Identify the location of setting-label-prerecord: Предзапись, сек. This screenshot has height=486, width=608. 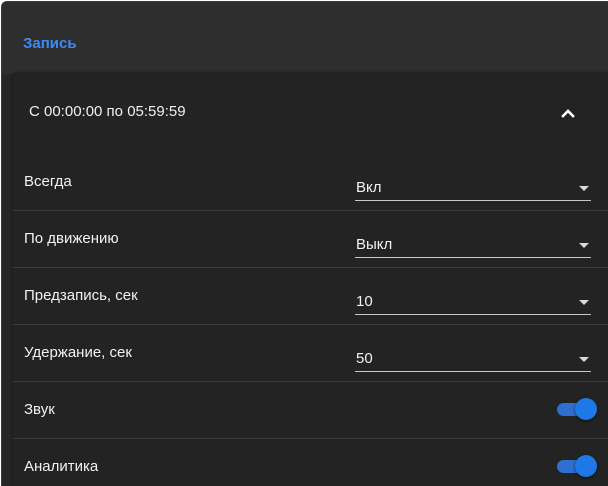
(81, 295).